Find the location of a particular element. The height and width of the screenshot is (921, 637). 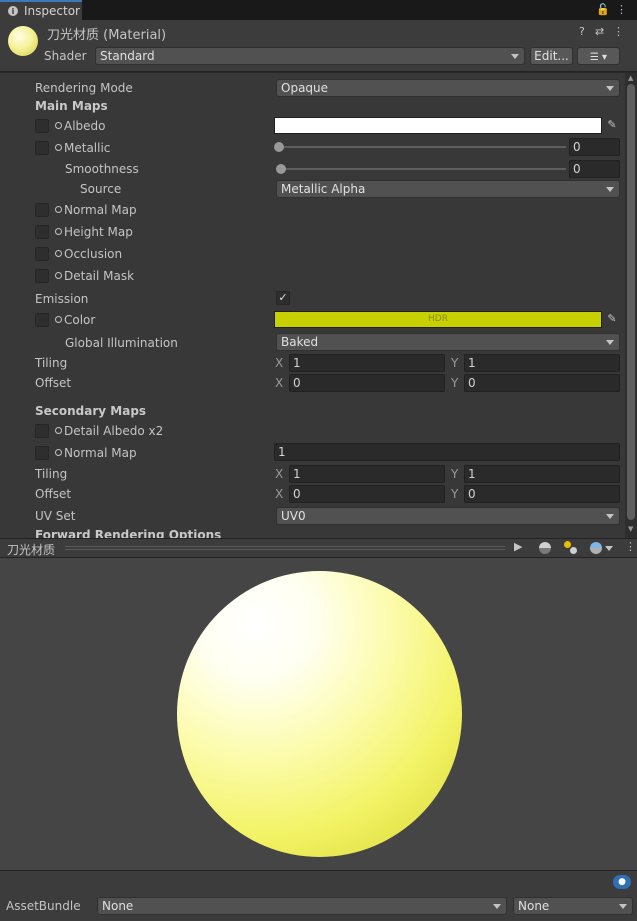

metallic-label: Metallic is located at coordinates (82, 148).